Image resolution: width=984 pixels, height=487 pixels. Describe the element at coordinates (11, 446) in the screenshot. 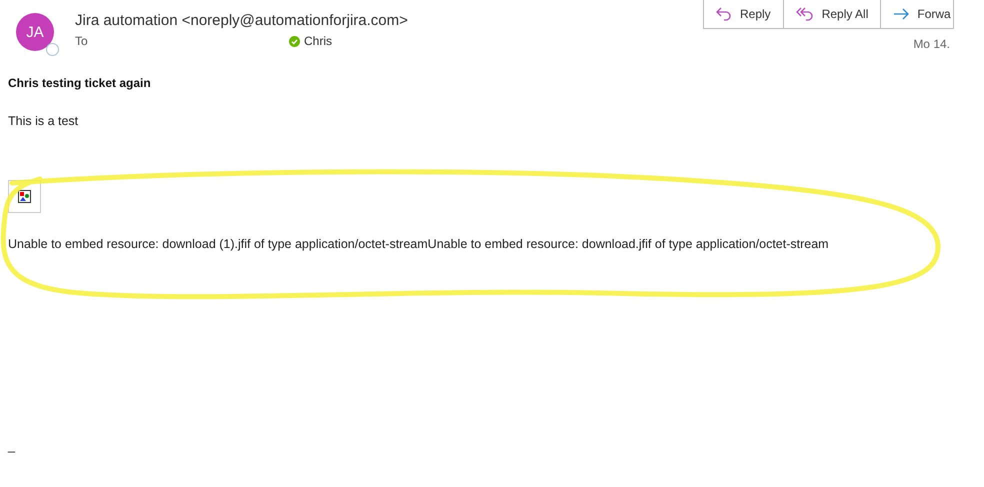

I see `signature-mark: _` at that location.